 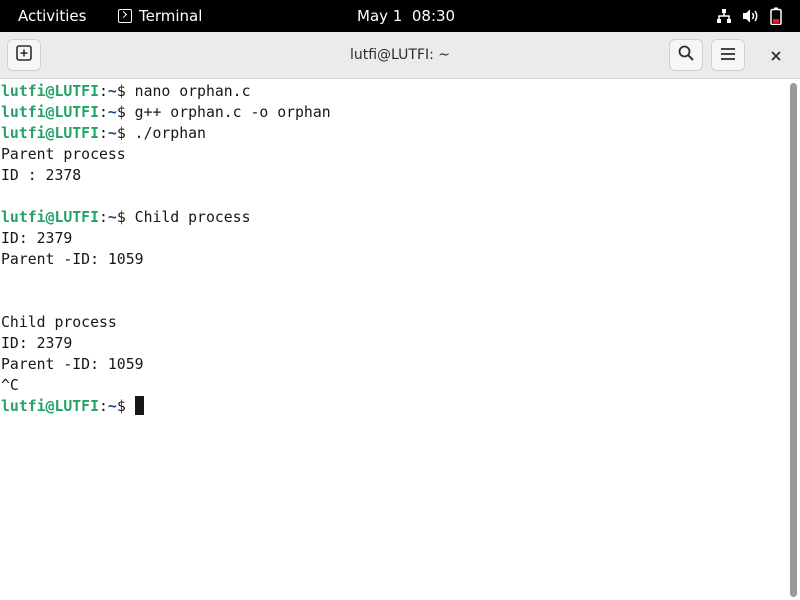 What do you see at coordinates (406, 16) in the screenshot?
I see `clock: May 1 08:30` at bounding box center [406, 16].